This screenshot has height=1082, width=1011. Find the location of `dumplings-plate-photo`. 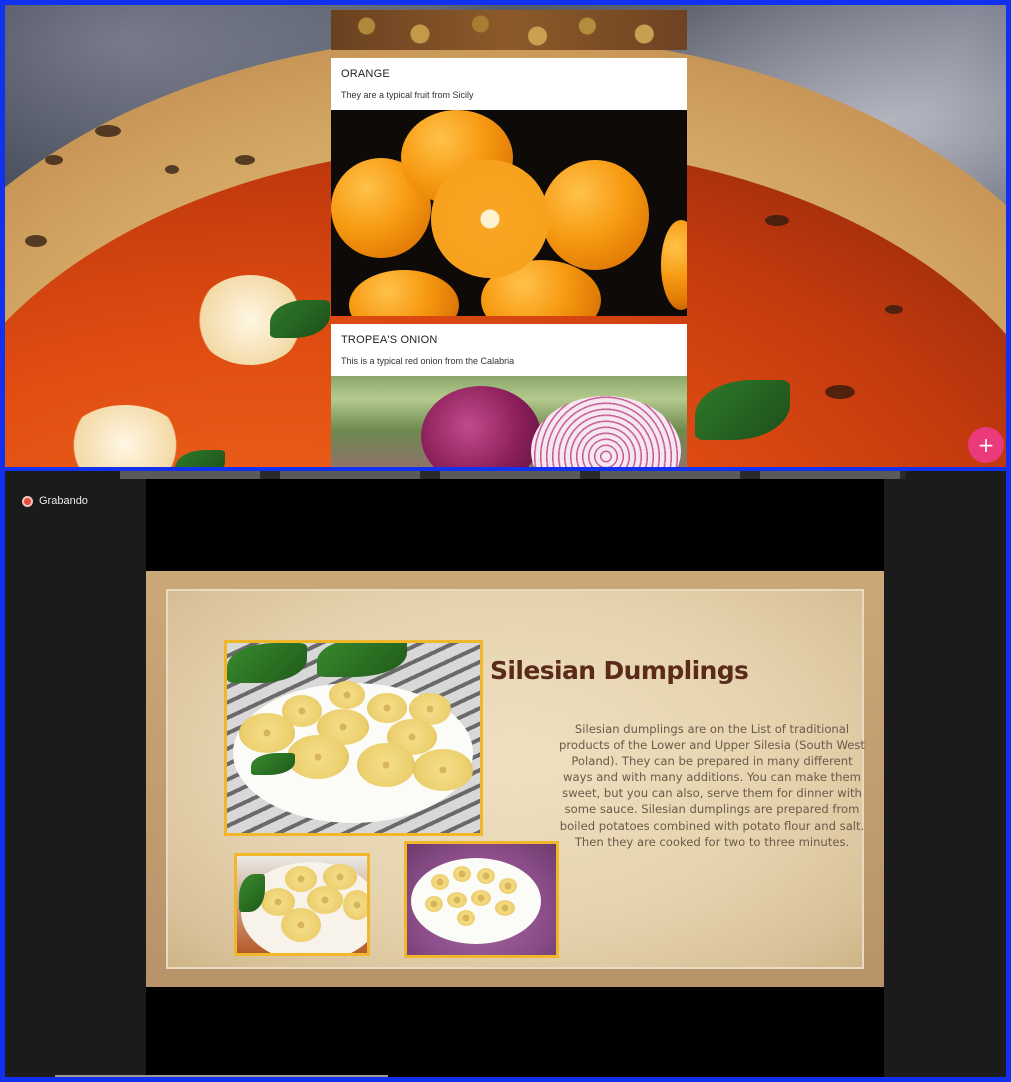

dumplings-plate-photo is located at coordinates (353, 738).